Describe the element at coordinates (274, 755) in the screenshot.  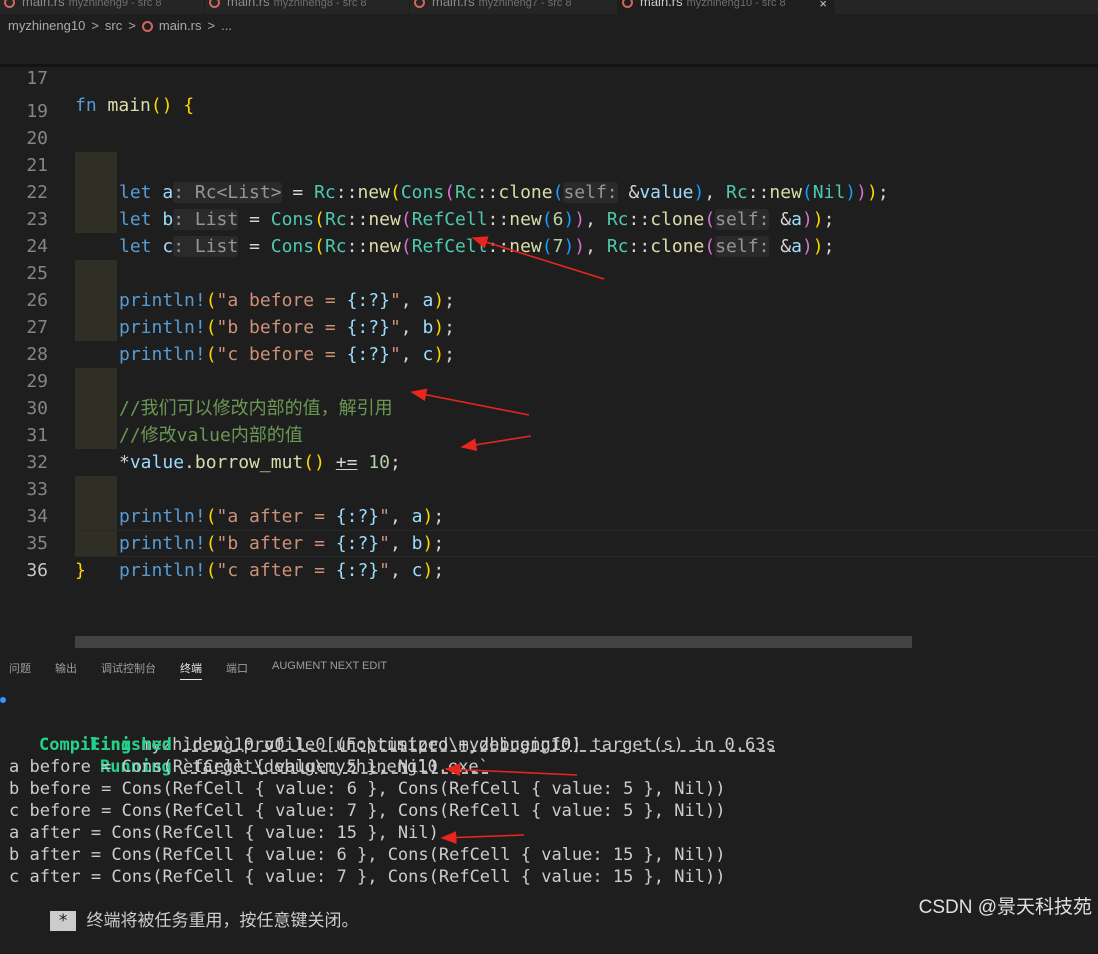
I see `terminal-line: Running `target\debug\myzhineng10.exe`` at that location.